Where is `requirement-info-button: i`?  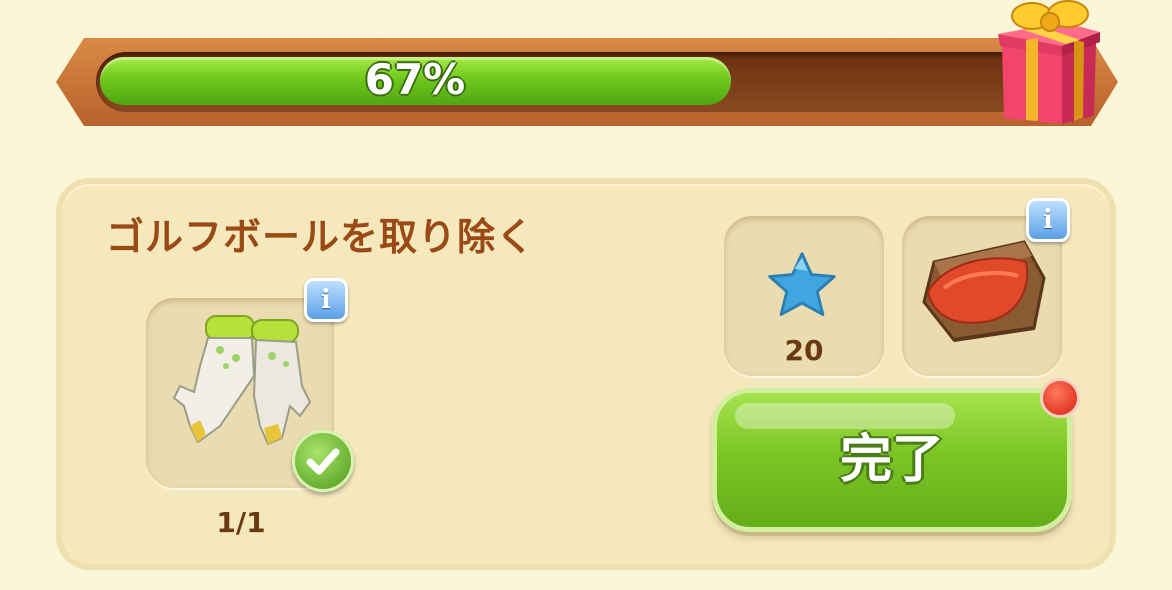 requirement-info-button: i is located at coordinates (326, 300).